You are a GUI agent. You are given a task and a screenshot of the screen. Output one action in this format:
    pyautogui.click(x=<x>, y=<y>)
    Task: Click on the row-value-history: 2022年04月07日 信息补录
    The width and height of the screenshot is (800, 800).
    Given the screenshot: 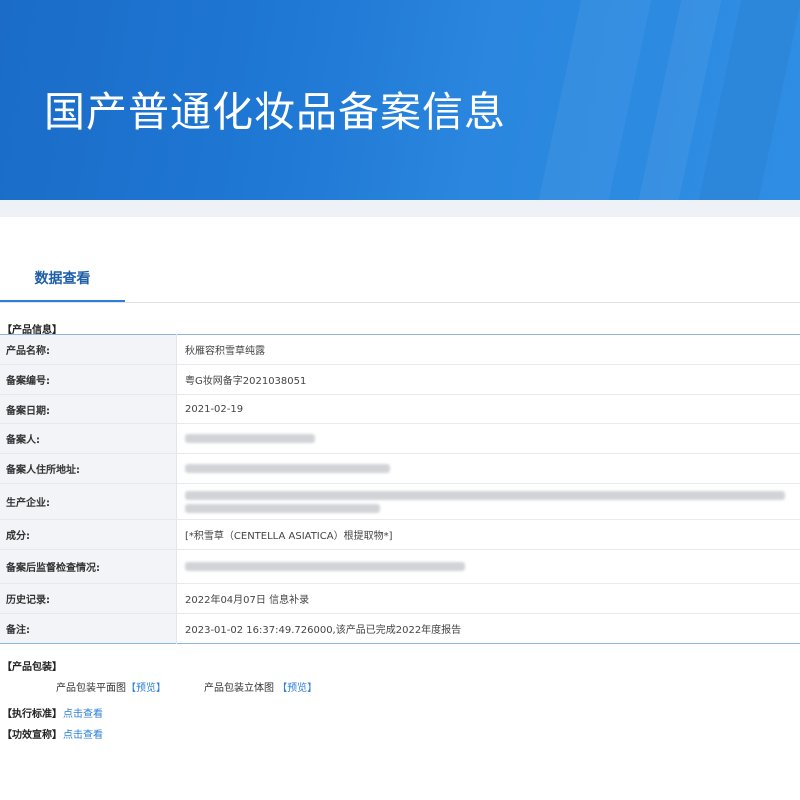 What is the action you would take?
    pyautogui.click(x=488, y=598)
    